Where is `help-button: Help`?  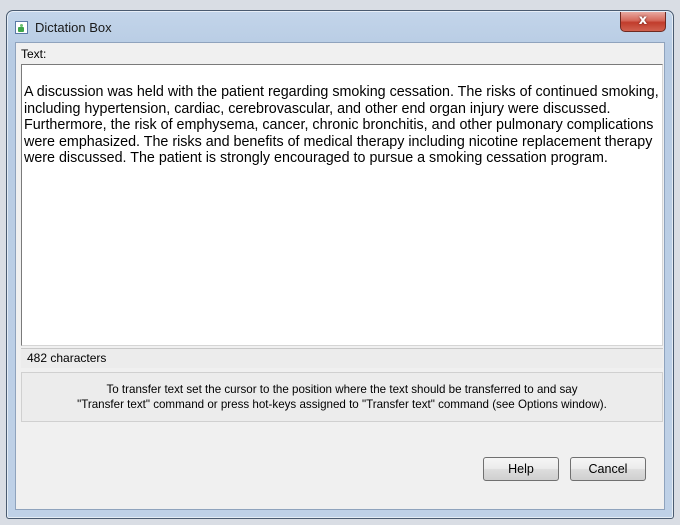
help-button: Help is located at coordinates (521, 469).